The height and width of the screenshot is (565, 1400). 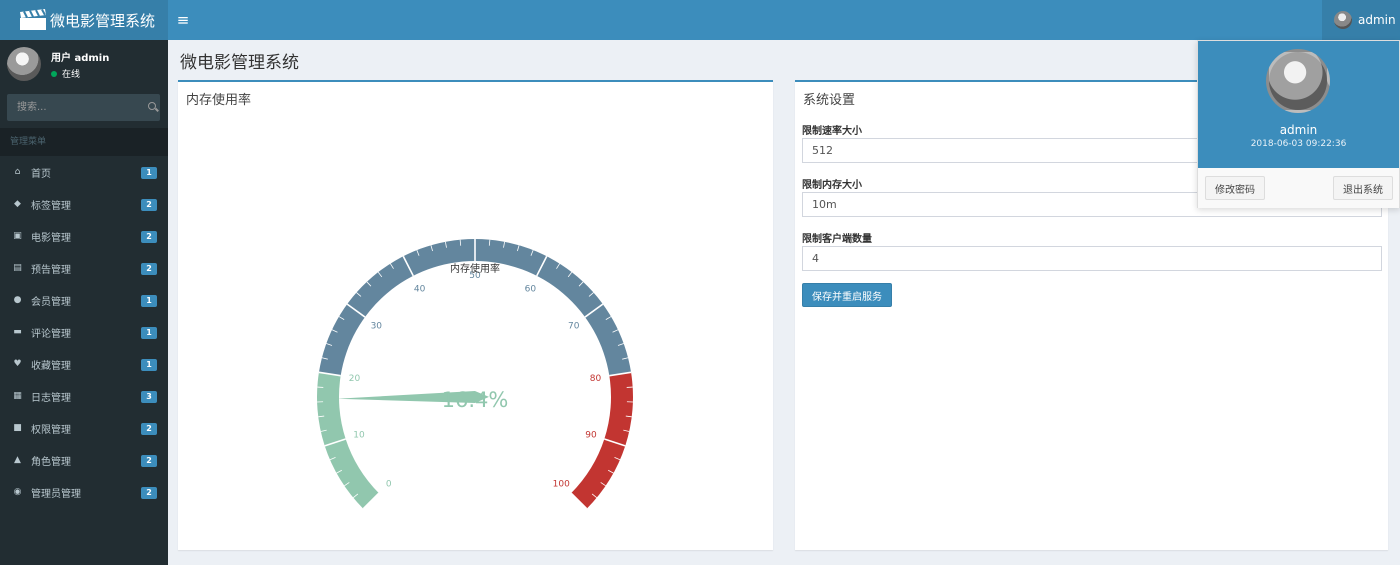 I want to click on sidebar-item: ◆ 标签管理 2, so click(x=84, y=204).